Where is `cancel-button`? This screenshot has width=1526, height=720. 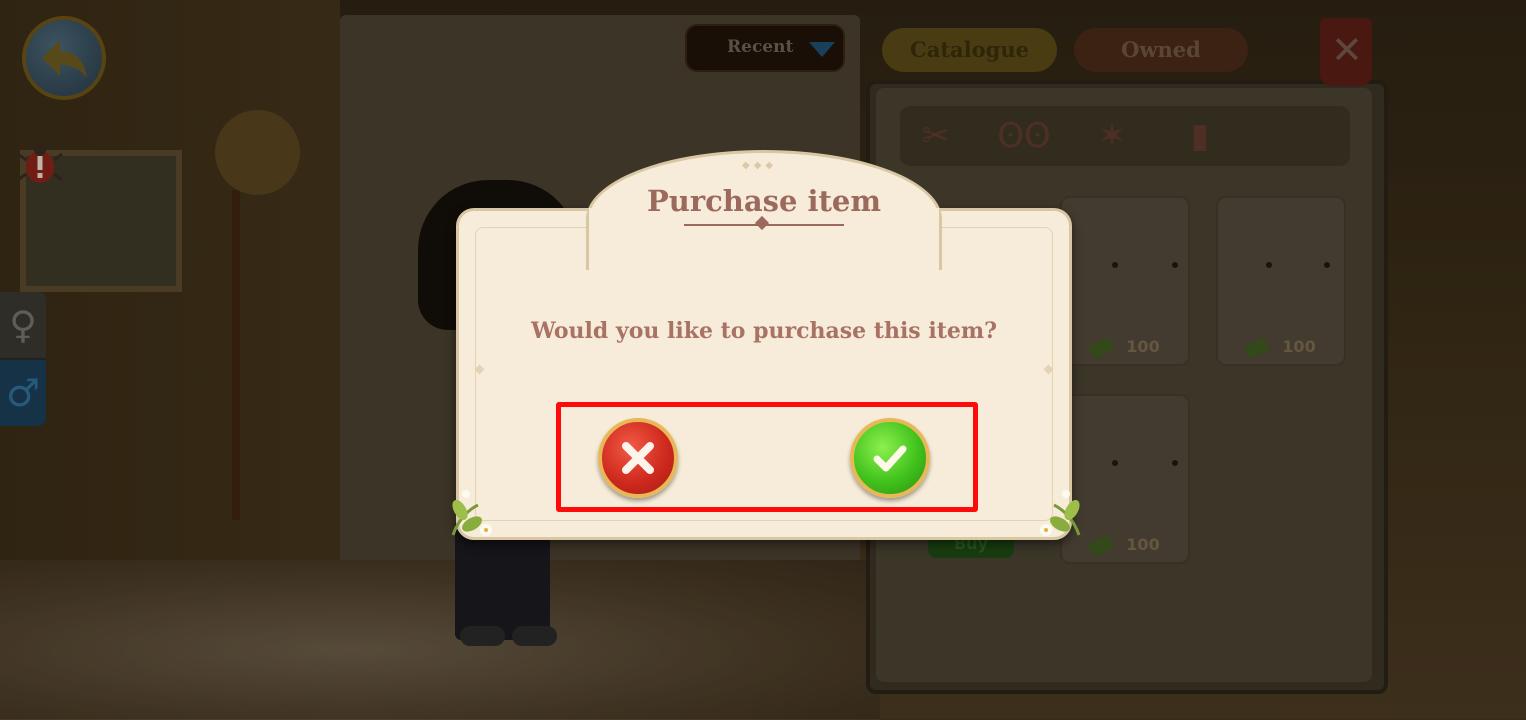
cancel-button is located at coordinates (638, 458).